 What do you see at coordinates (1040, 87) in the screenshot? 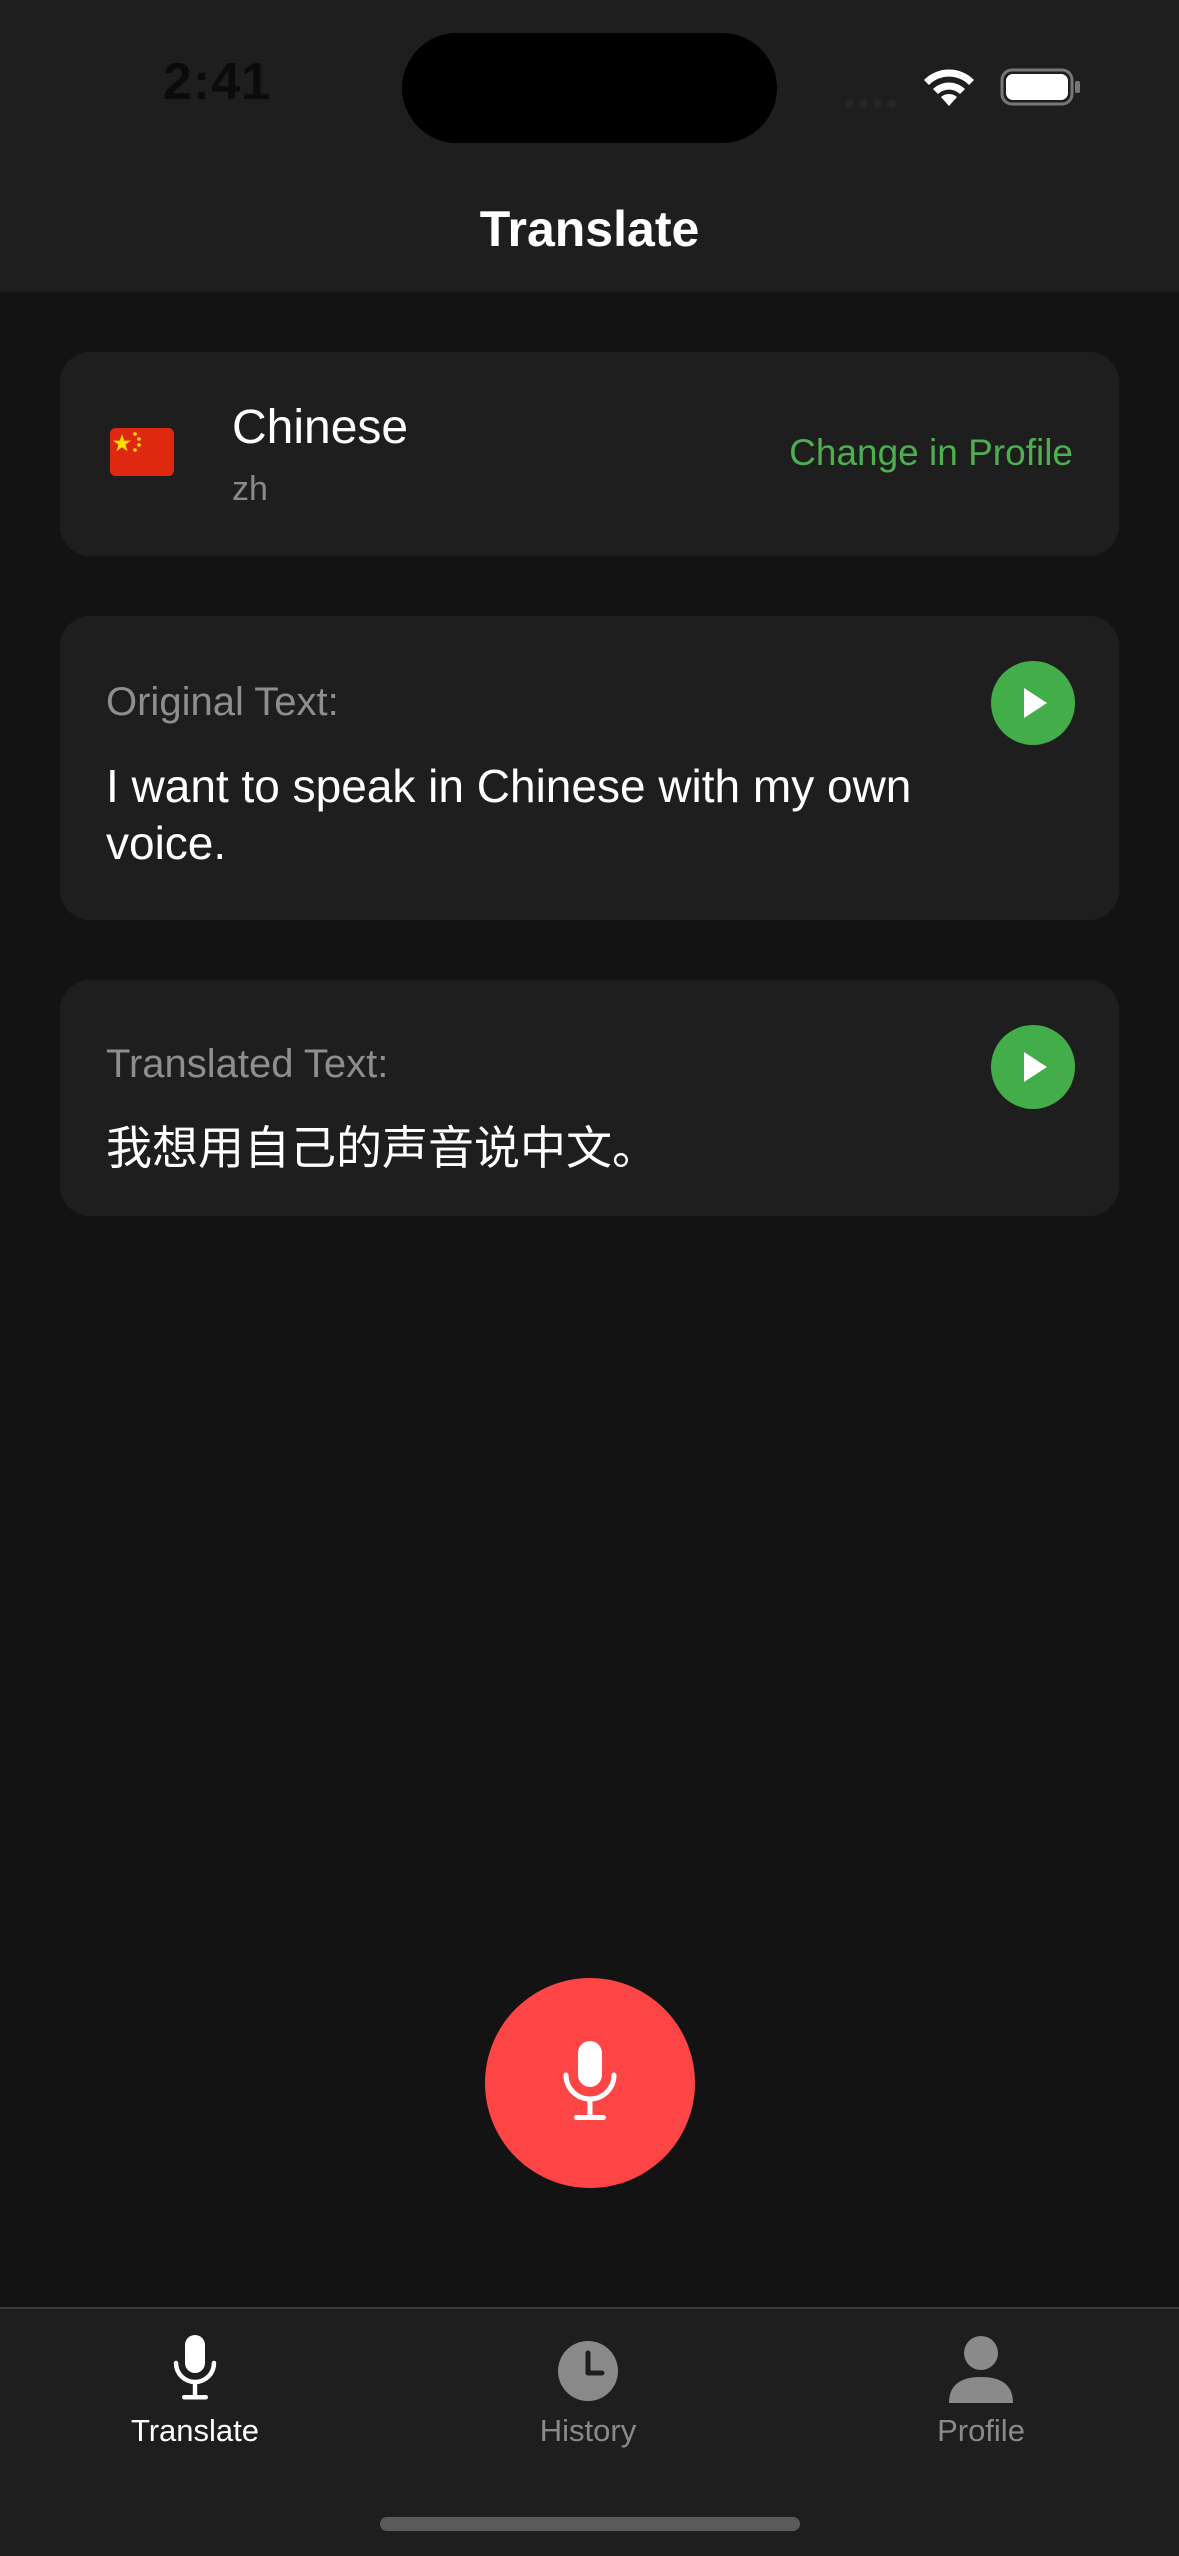
I see `battery-icon` at bounding box center [1040, 87].